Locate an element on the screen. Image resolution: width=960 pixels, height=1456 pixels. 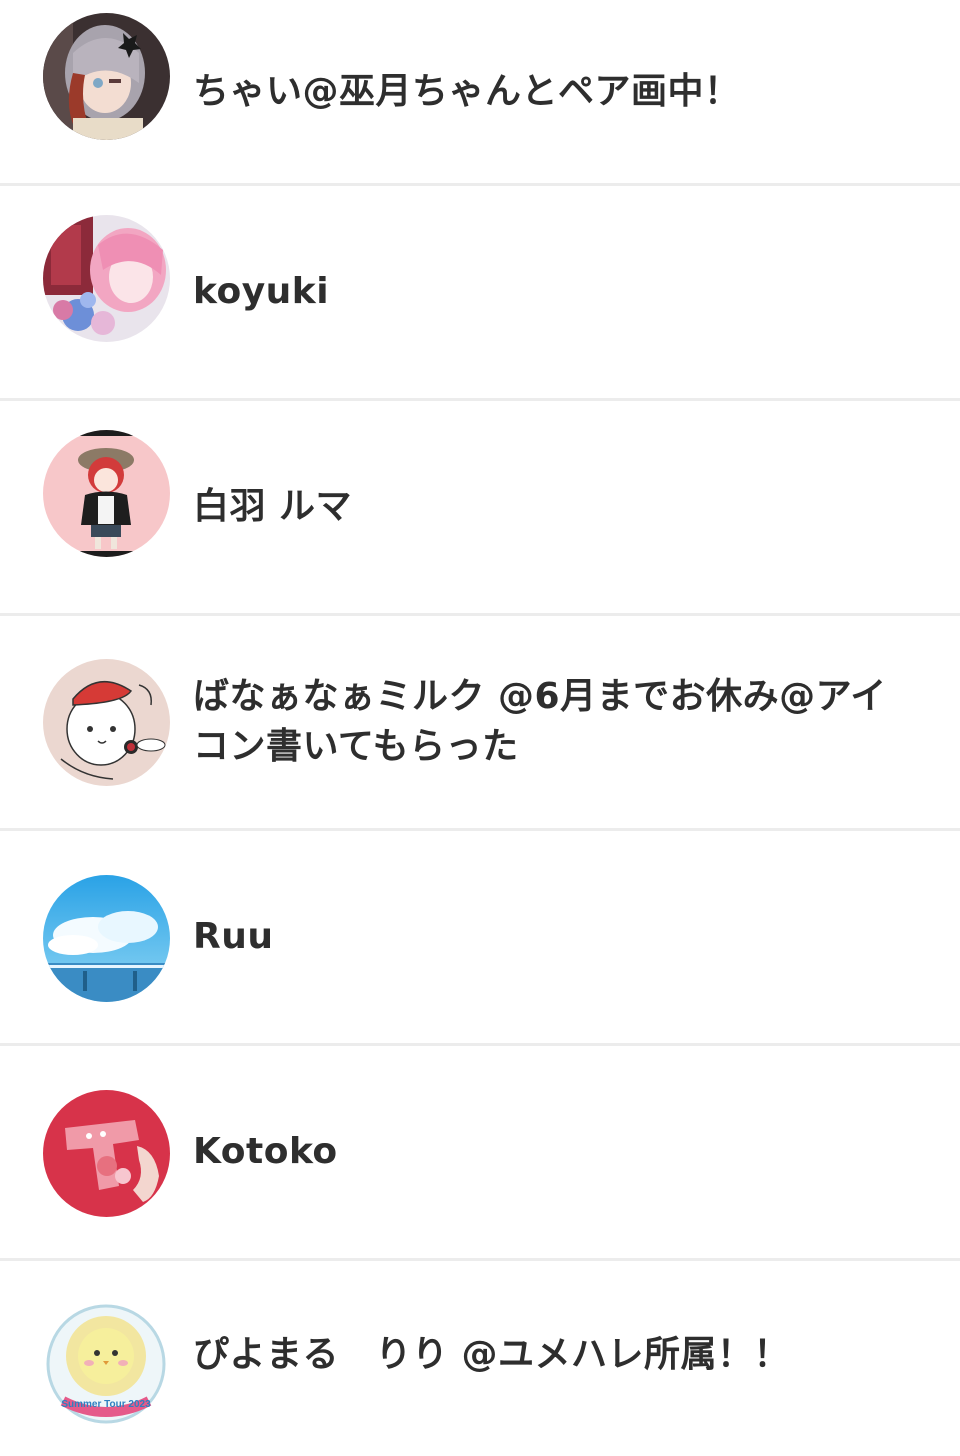
user-name: 白羽 ルマ is located at coordinates (273, 506).